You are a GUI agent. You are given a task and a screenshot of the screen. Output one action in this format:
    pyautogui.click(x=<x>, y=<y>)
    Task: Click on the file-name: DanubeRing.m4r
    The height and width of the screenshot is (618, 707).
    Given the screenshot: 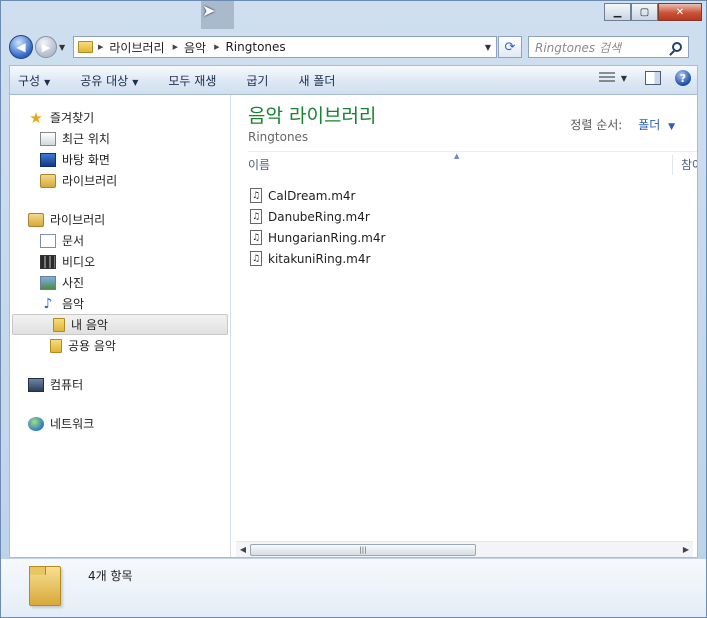 What is the action you would take?
    pyautogui.click(x=319, y=216)
    